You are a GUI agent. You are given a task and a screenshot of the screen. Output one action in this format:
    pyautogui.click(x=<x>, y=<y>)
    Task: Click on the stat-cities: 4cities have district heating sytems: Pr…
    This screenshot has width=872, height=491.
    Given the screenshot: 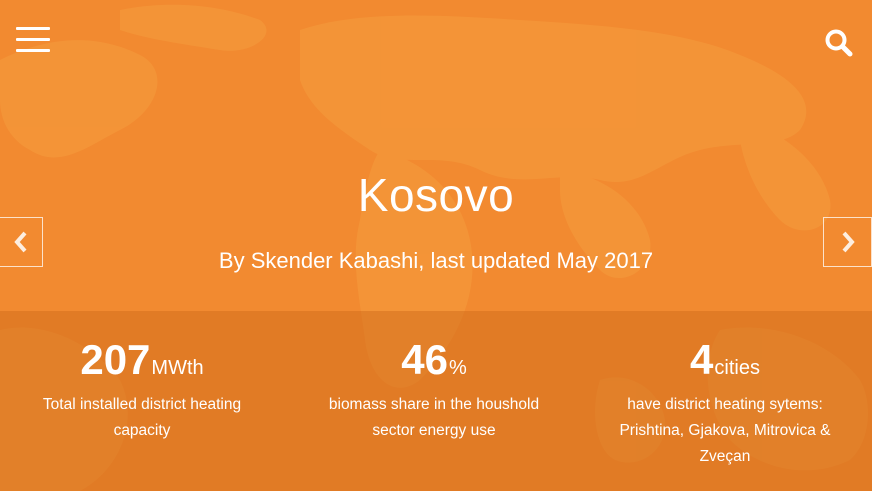 What is the action you would take?
    pyautogui.click(x=725, y=402)
    